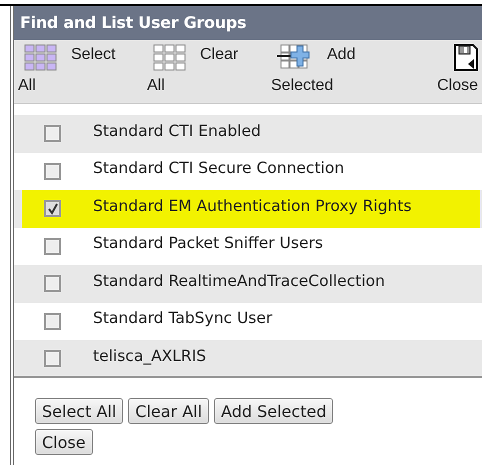  I want to click on group-name: Standard EM Authentication Proxy Rights, so click(252, 205).